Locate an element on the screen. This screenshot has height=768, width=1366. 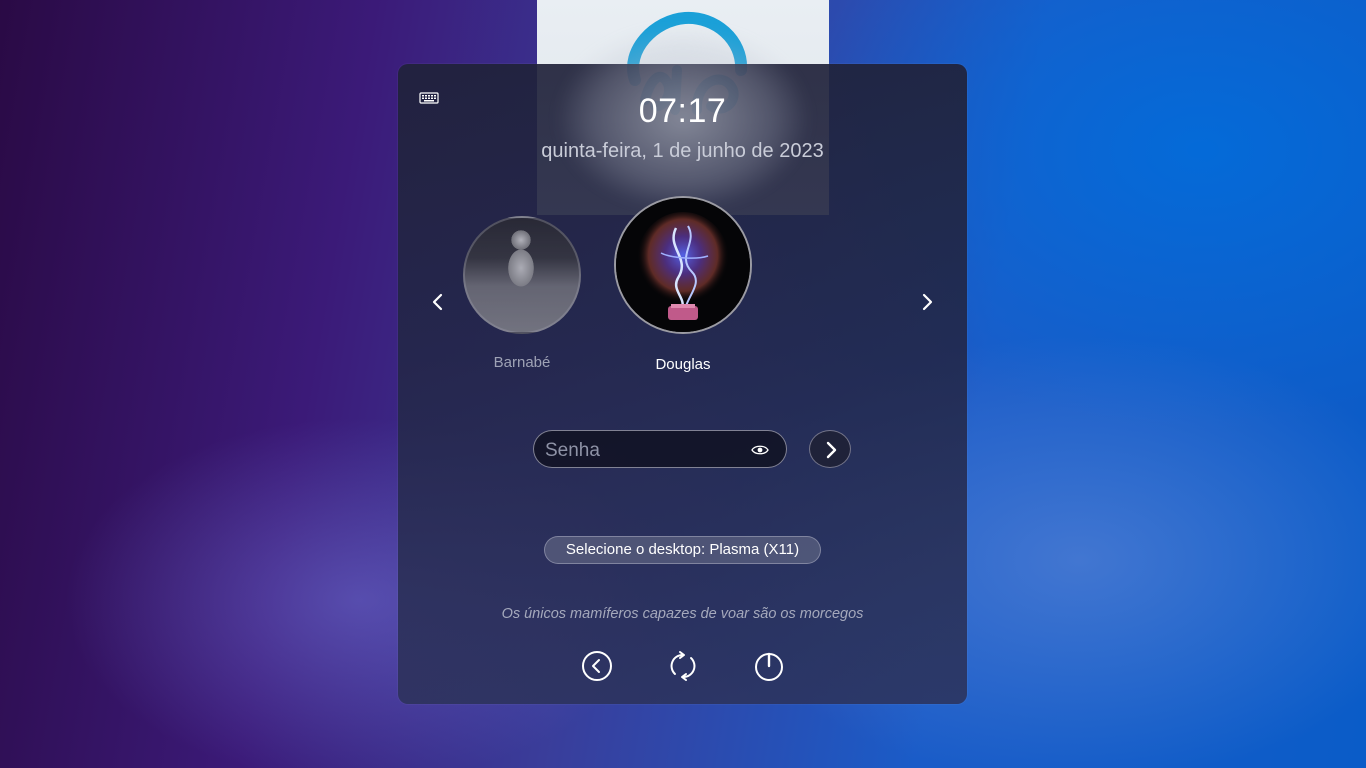
plasma-bulb-avatar is located at coordinates (683, 265).